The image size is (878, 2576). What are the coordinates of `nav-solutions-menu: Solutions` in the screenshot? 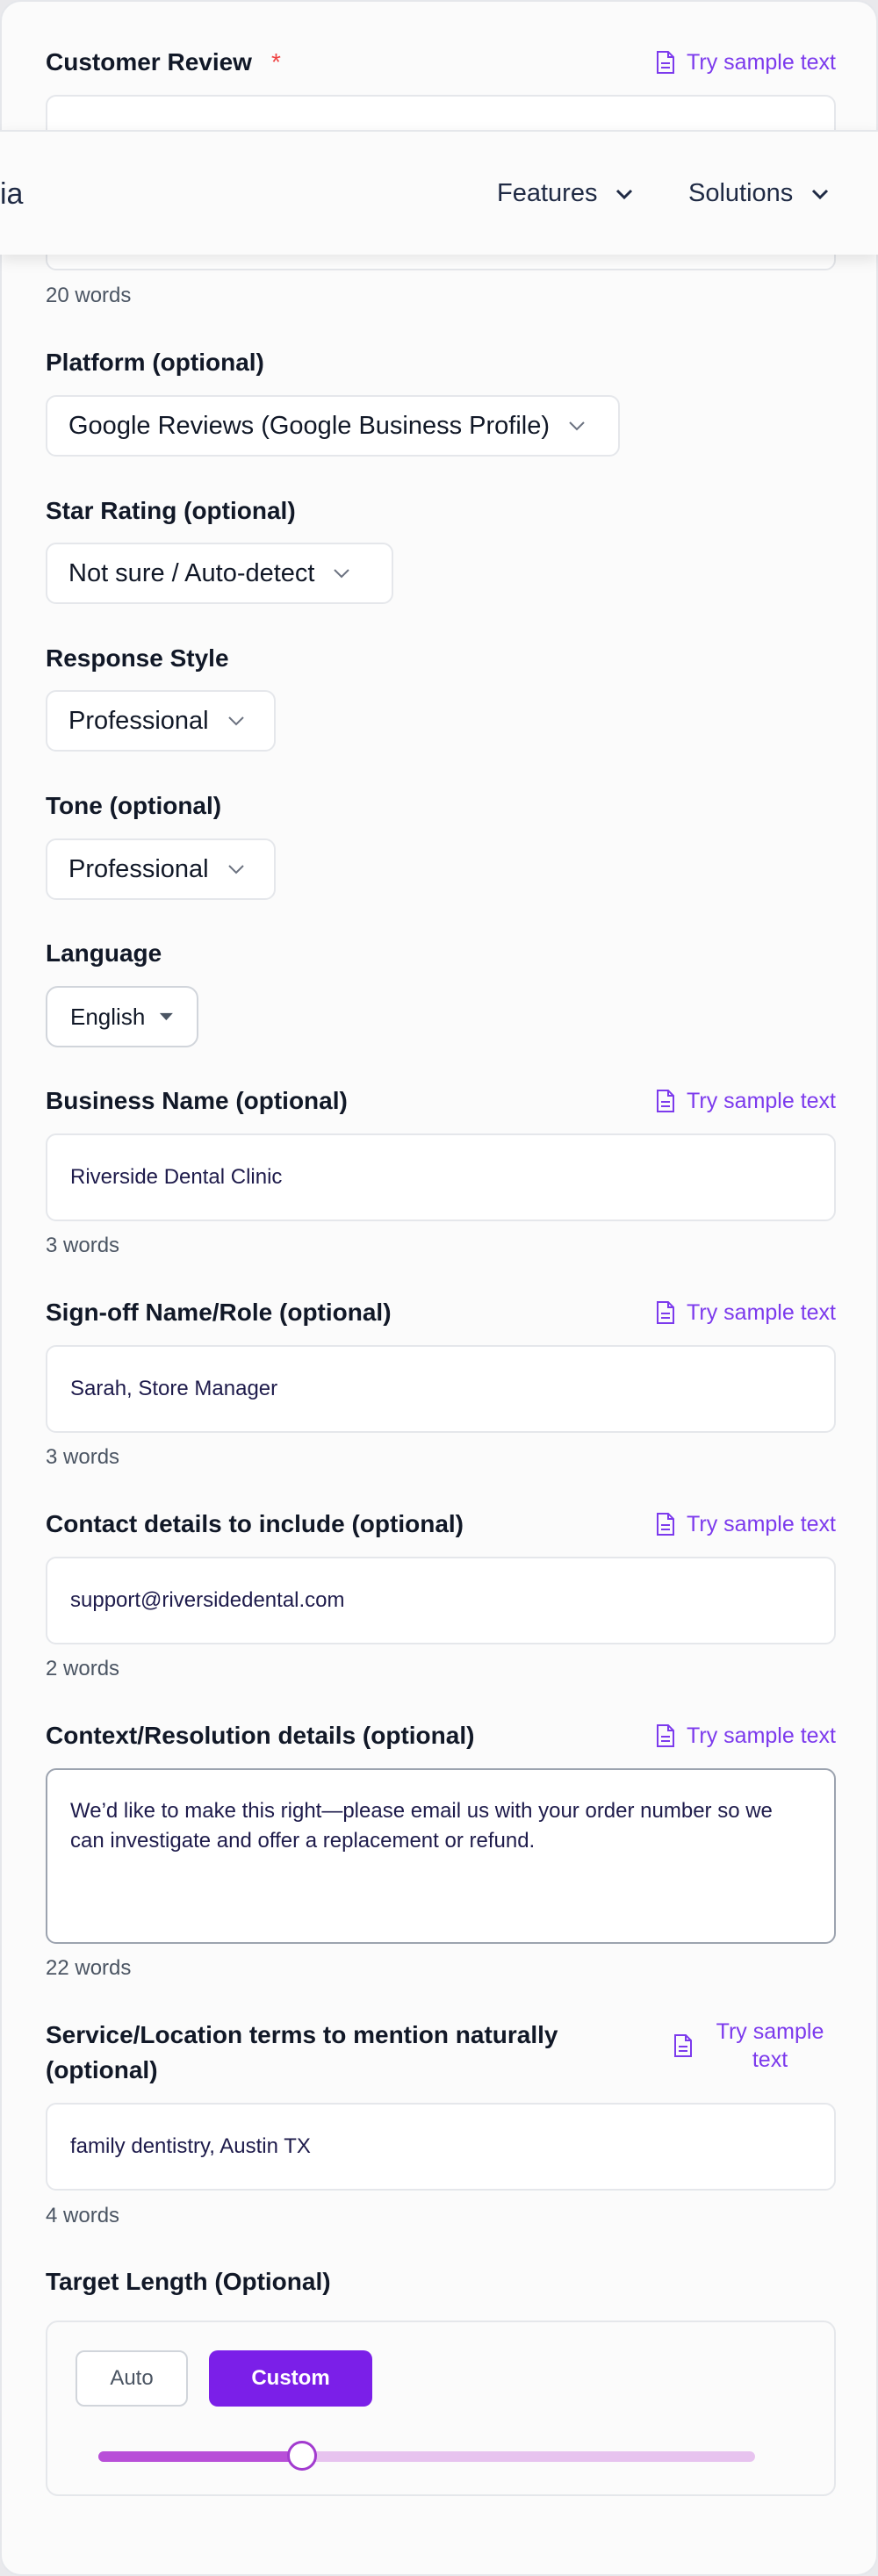 It's located at (759, 193).